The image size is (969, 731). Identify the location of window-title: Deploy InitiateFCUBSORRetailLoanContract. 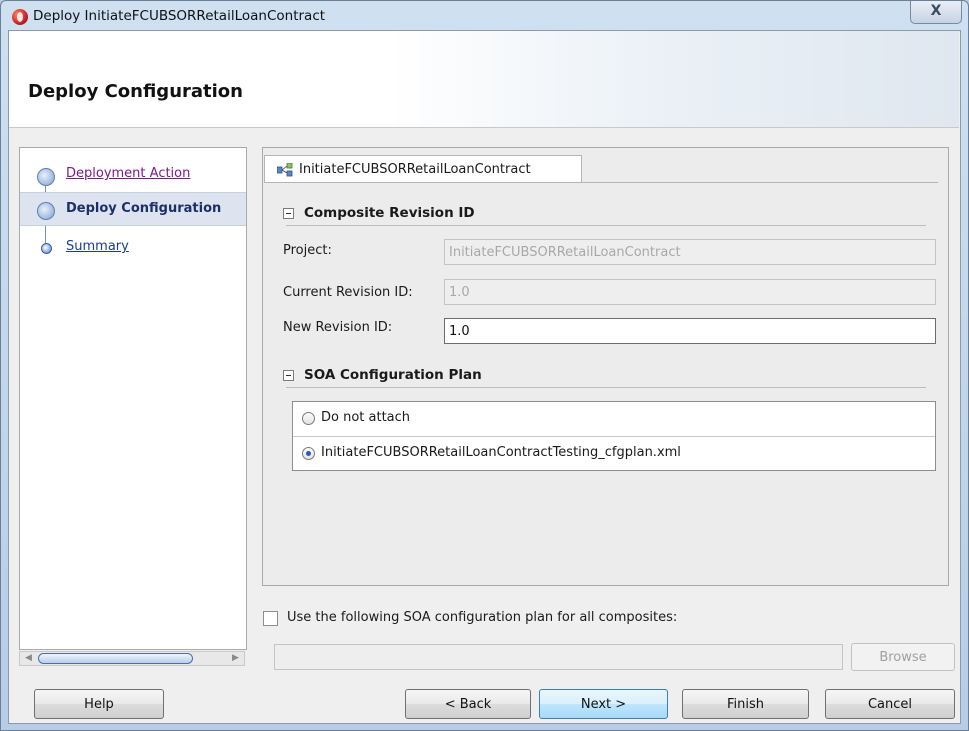
(179, 16).